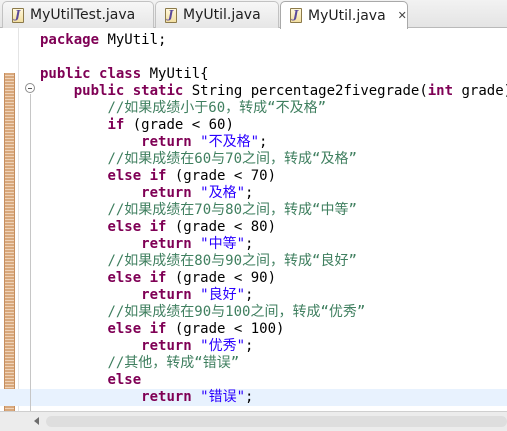 The image size is (507, 431). I want to click on code-string: "及格", so click(223, 193).